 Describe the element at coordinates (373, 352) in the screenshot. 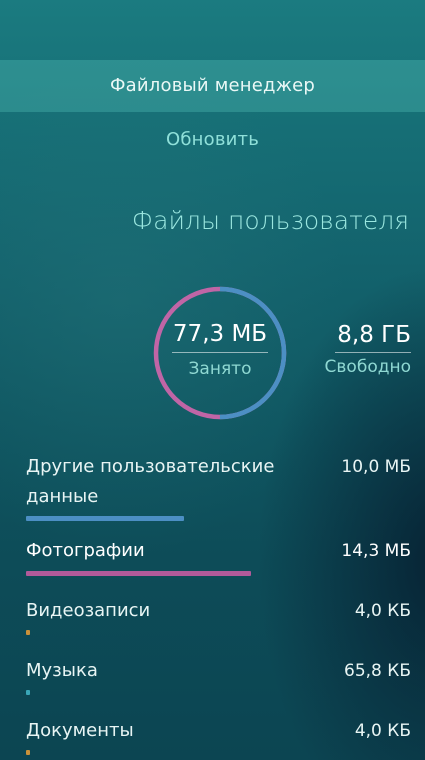

I see `free-space-divider` at that location.